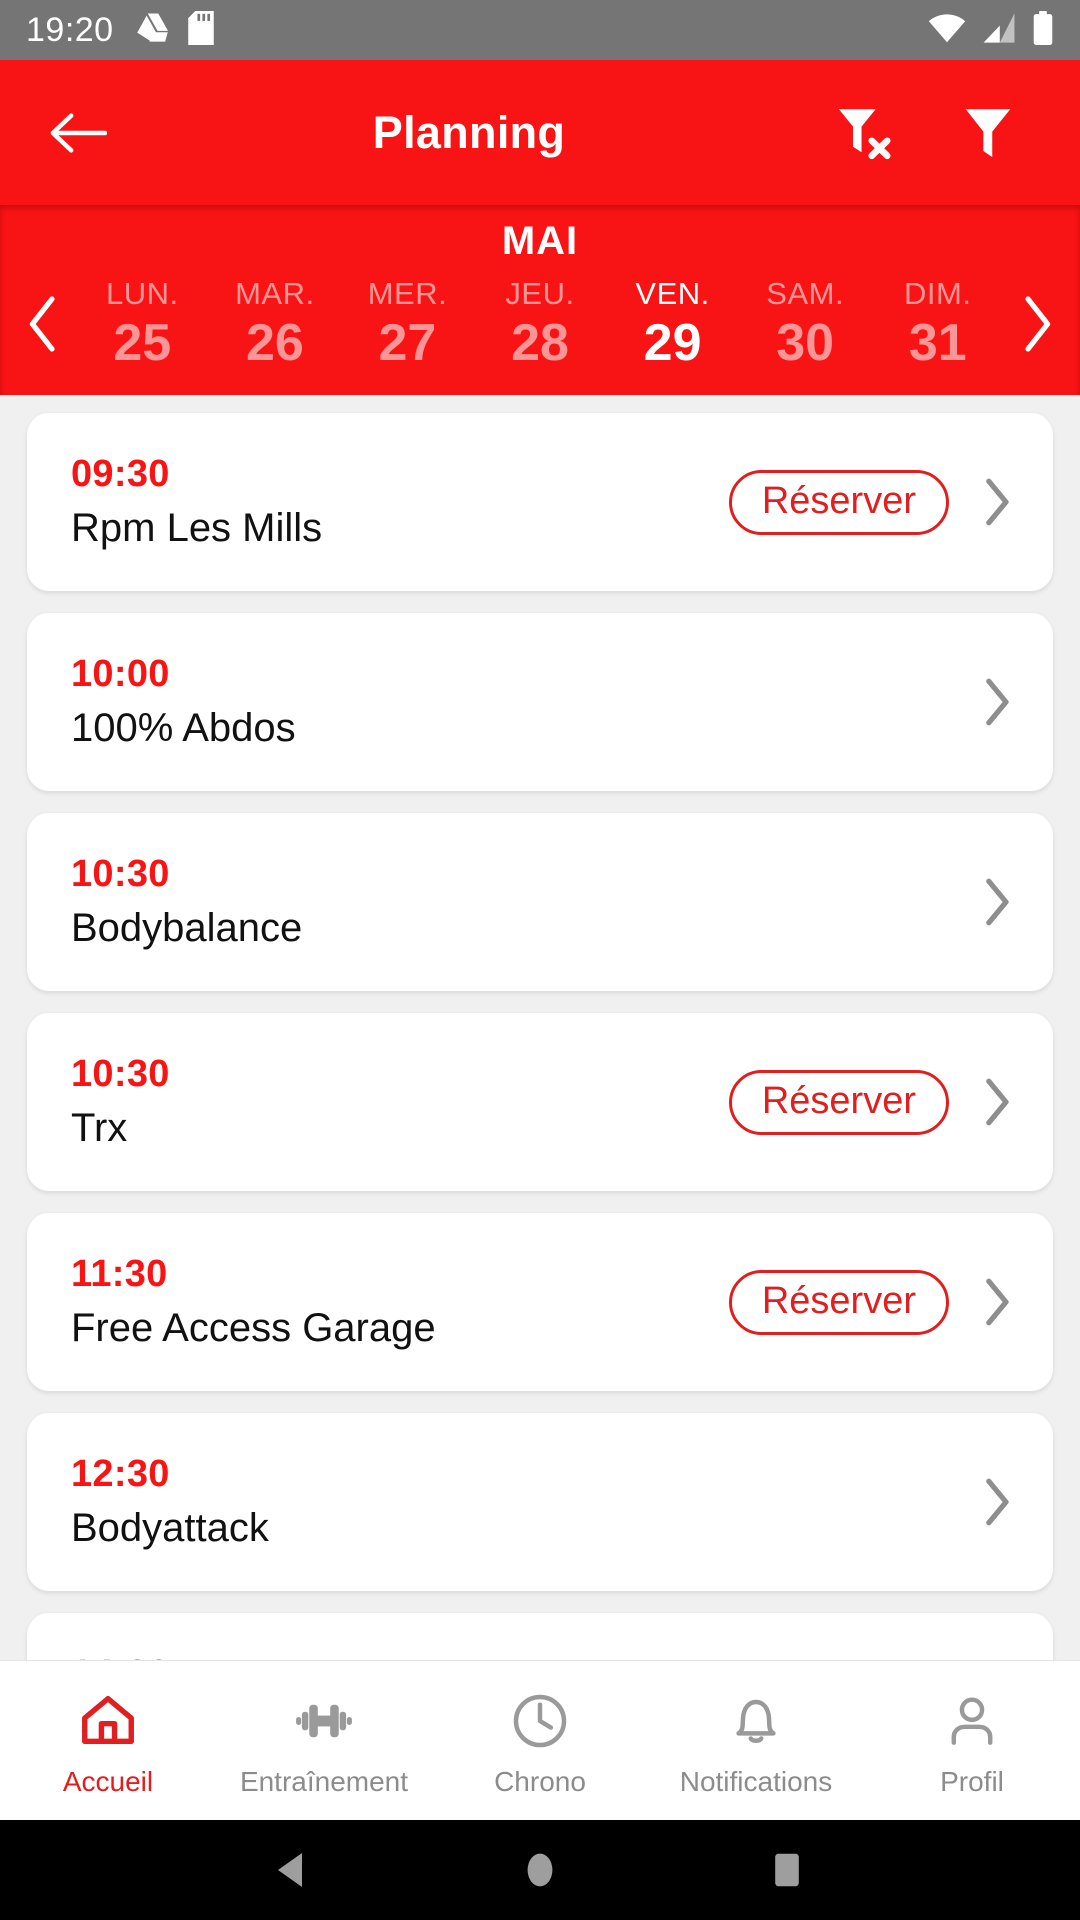 The image size is (1080, 1920). What do you see at coordinates (756, 1781) in the screenshot?
I see `nav-item-label: Notifications` at bounding box center [756, 1781].